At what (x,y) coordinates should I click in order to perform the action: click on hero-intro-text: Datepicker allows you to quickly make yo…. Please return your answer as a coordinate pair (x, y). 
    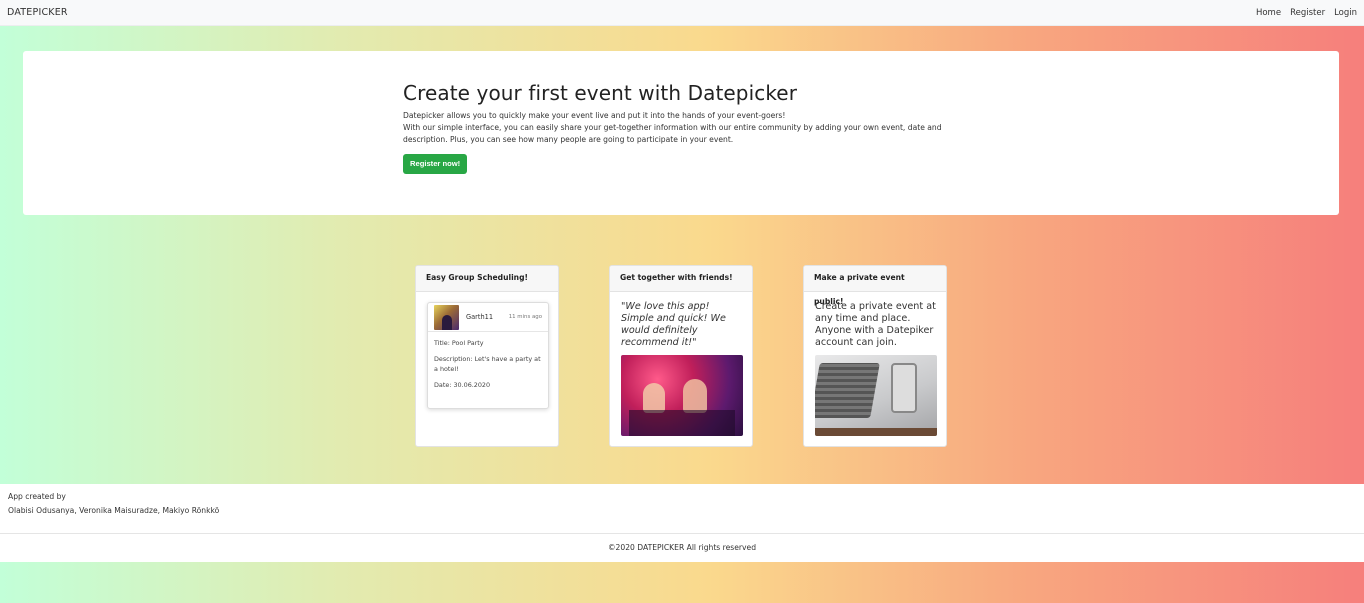
    Looking at the image, I should click on (594, 115).